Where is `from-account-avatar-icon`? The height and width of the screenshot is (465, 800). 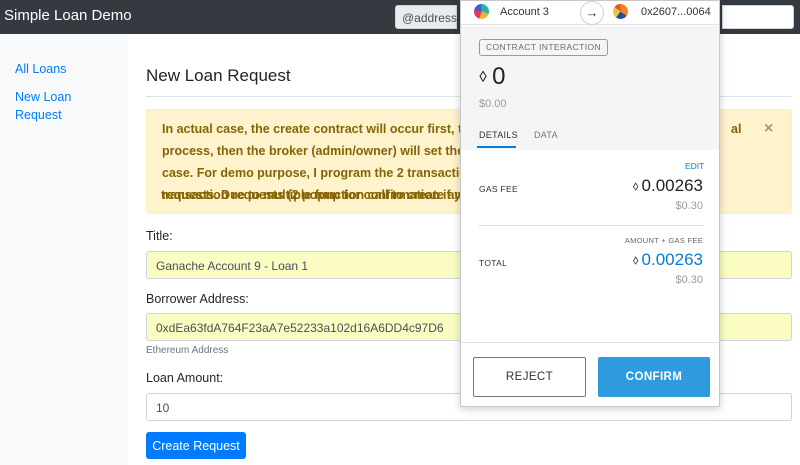
from-account-avatar-icon is located at coordinates (481, 11).